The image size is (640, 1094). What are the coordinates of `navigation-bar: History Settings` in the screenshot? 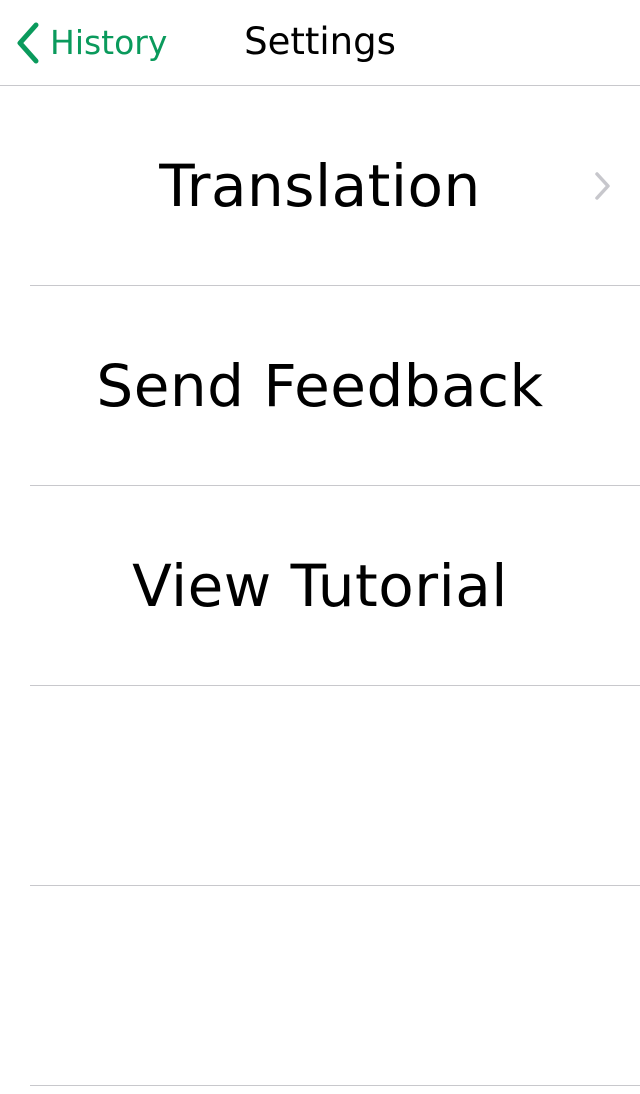 It's located at (320, 43).